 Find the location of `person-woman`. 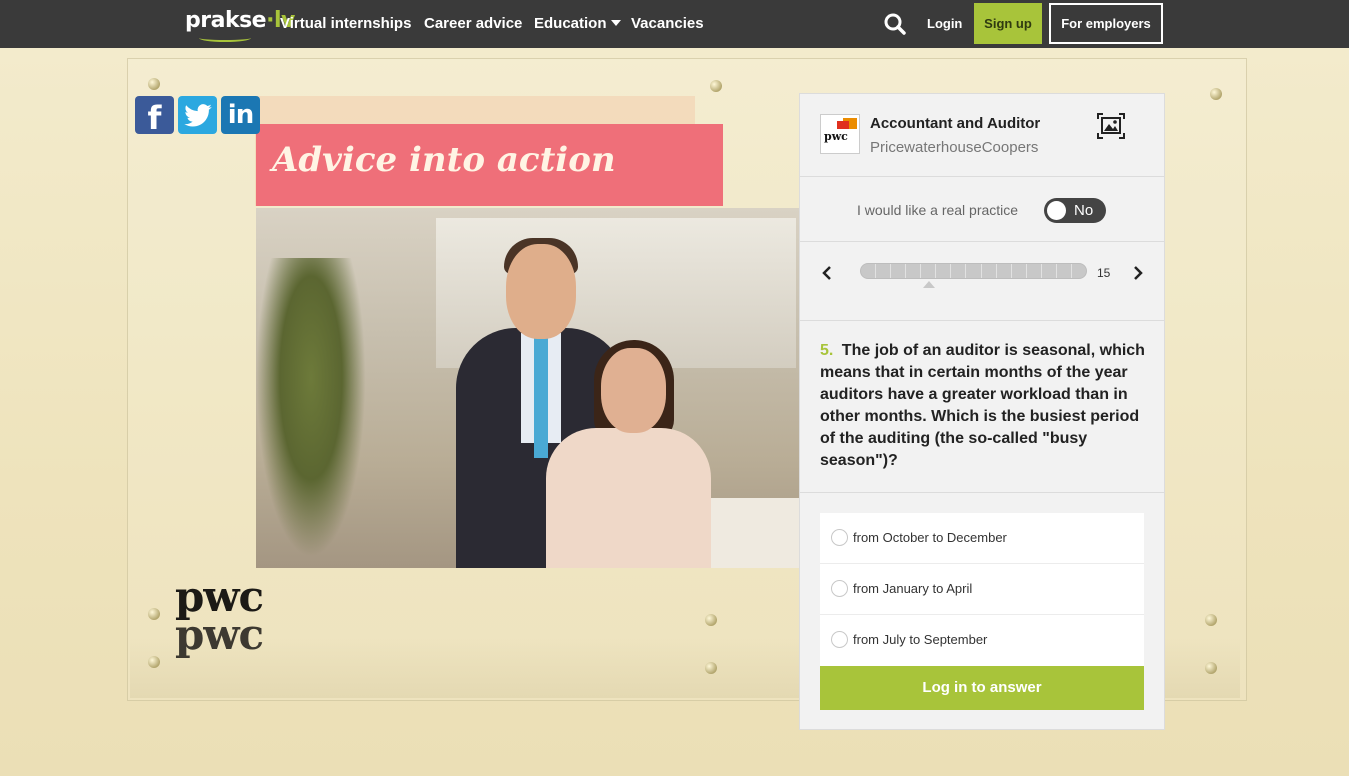

person-woman is located at coordinates (628, 498).